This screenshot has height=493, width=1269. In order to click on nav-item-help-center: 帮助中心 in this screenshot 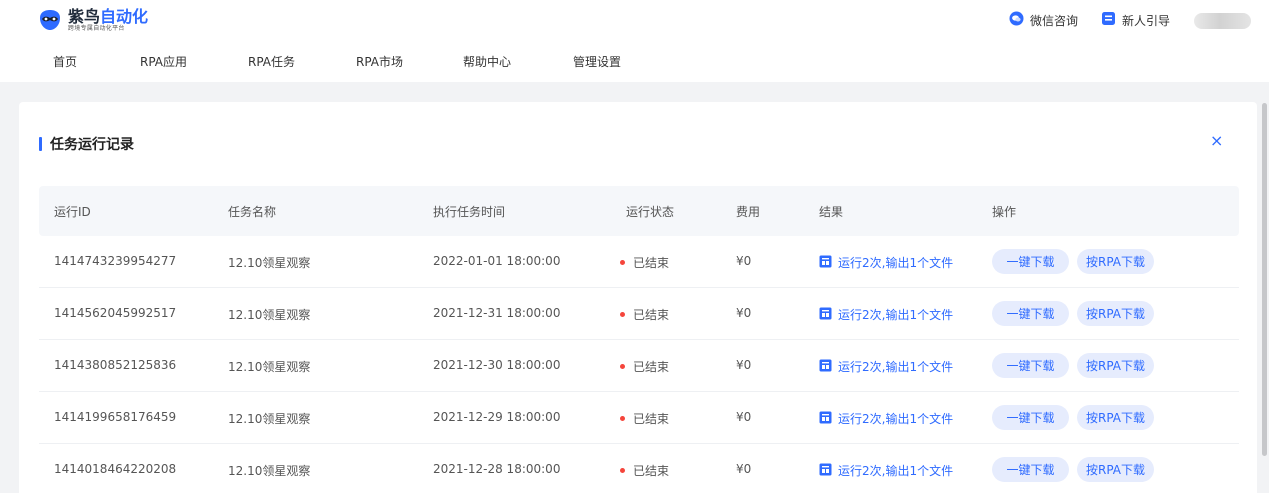, I will do `click(487, 61)`.